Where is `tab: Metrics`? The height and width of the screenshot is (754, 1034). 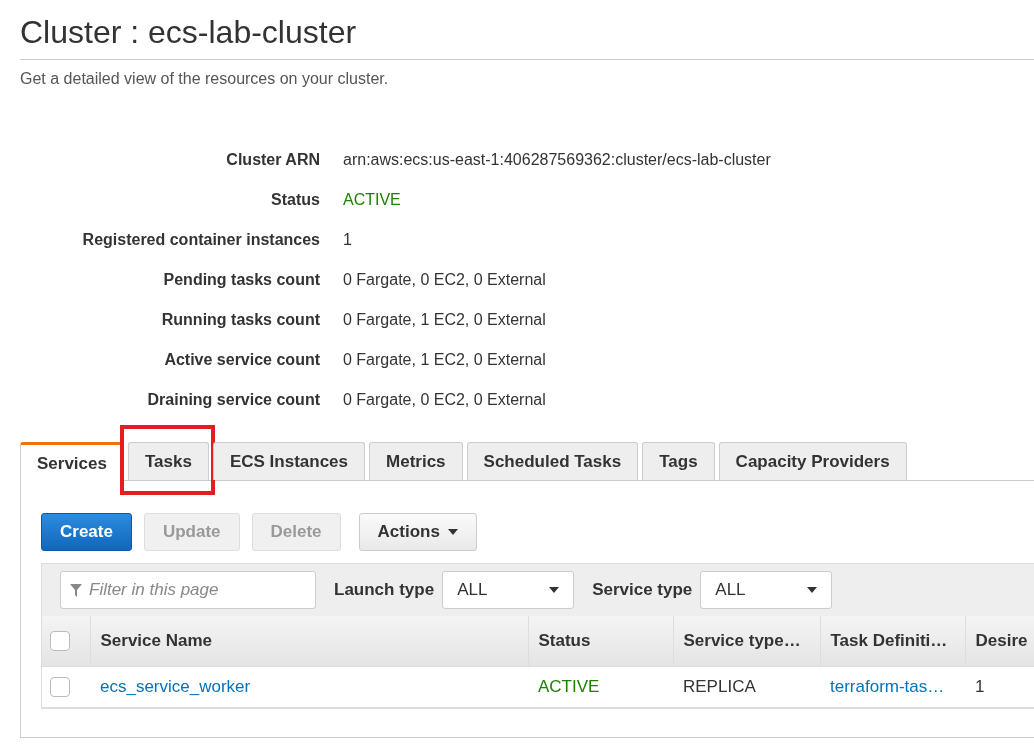 tab: Metrics is located at coordinates (416, 461).